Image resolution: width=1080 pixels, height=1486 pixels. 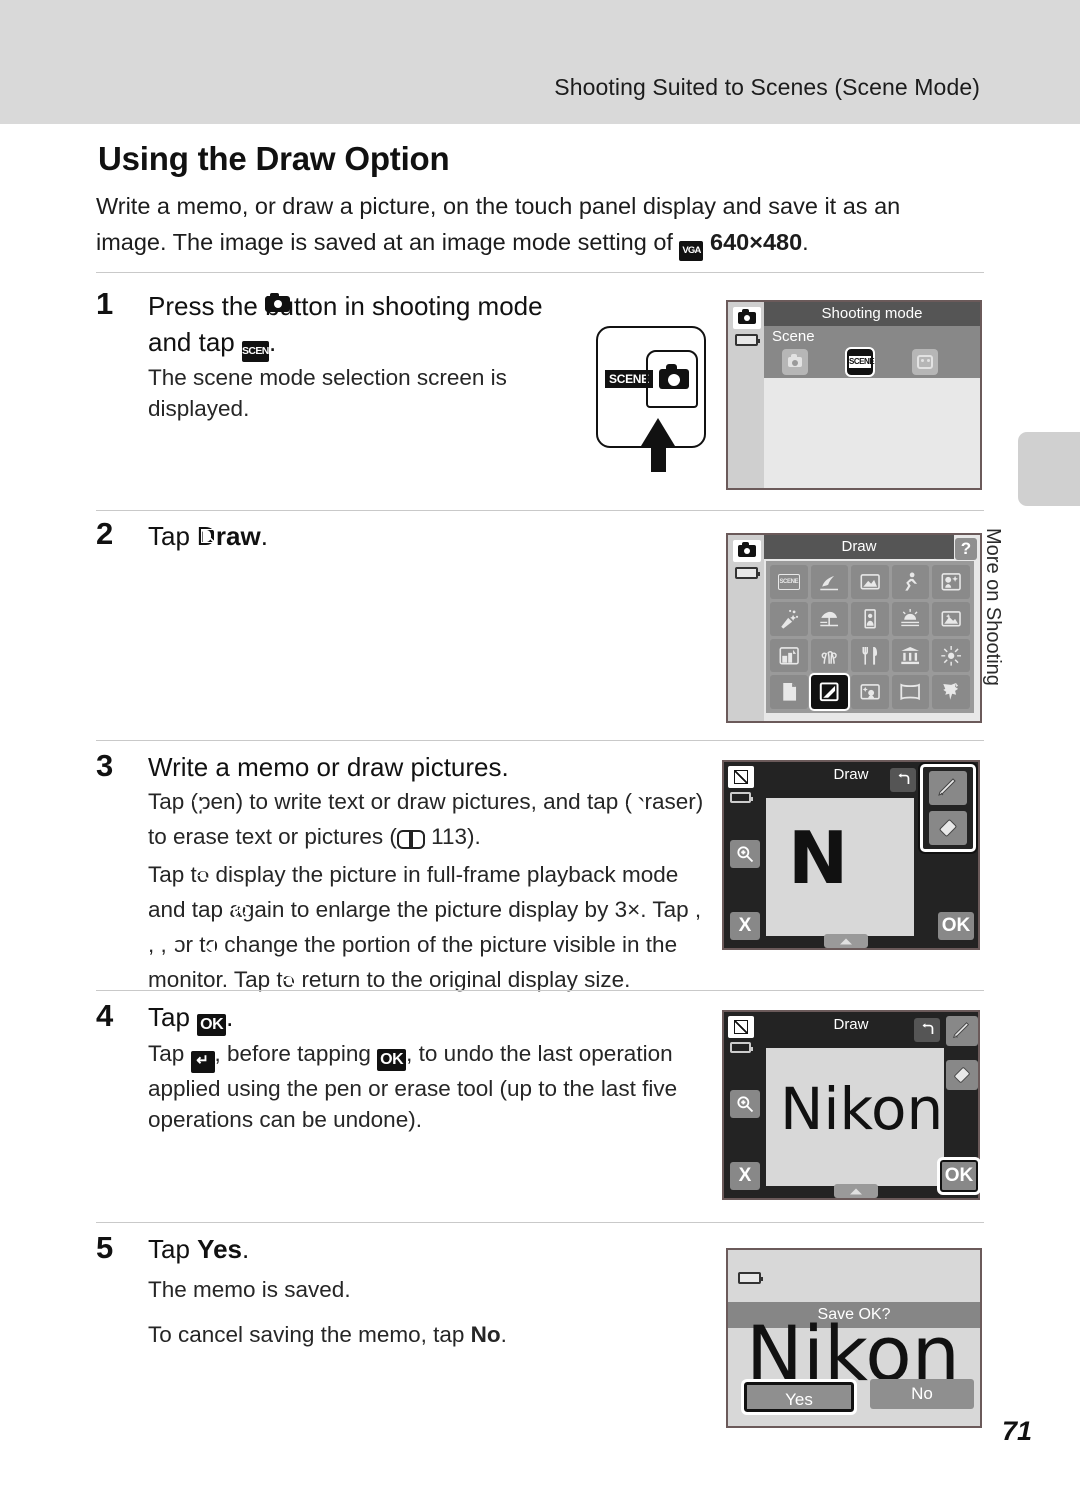 I want to click on step5-body-2b: No, so click(x=485, y=1334).